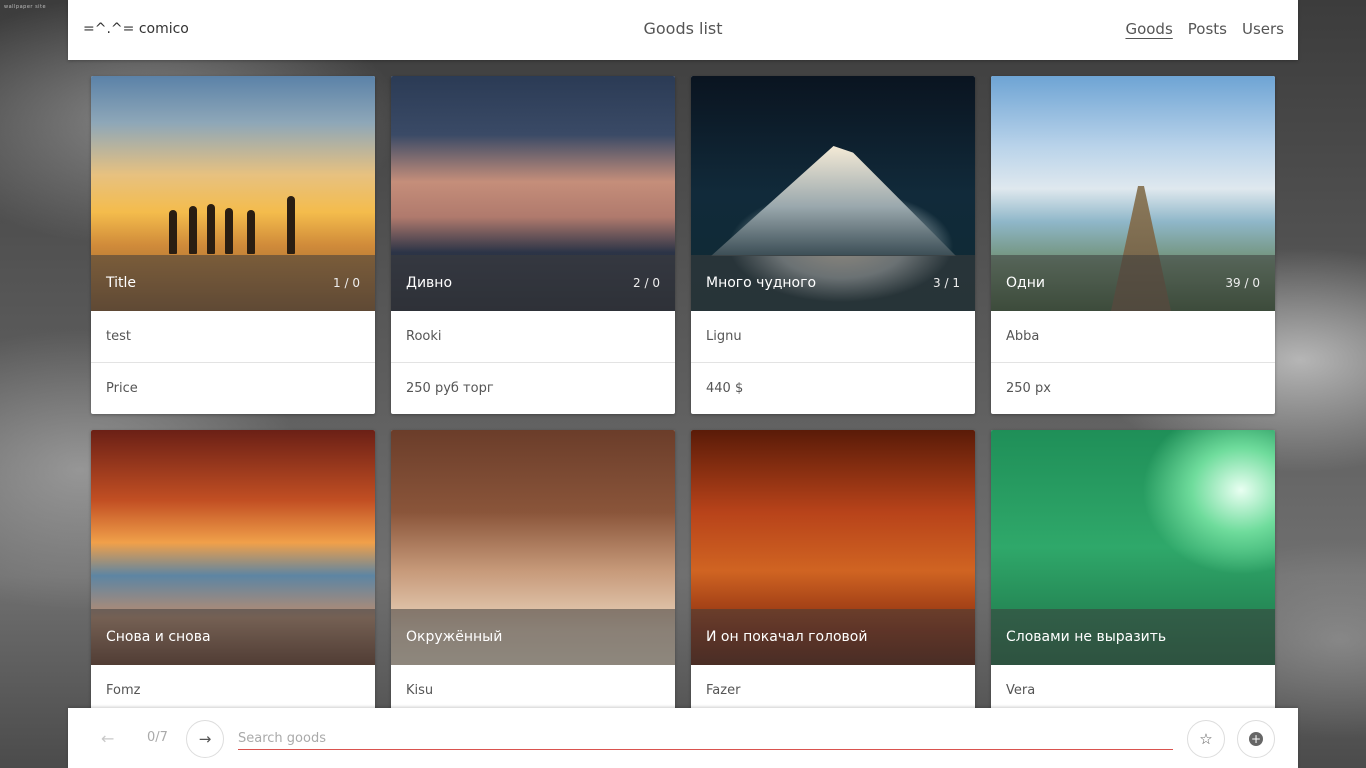 The height and width of the screenshot is (768, 1366). What do you see at coordinates (233, 637) in the screenshot?
I see `goods-caption: Снова и снова` at bounding box center [233, 637].